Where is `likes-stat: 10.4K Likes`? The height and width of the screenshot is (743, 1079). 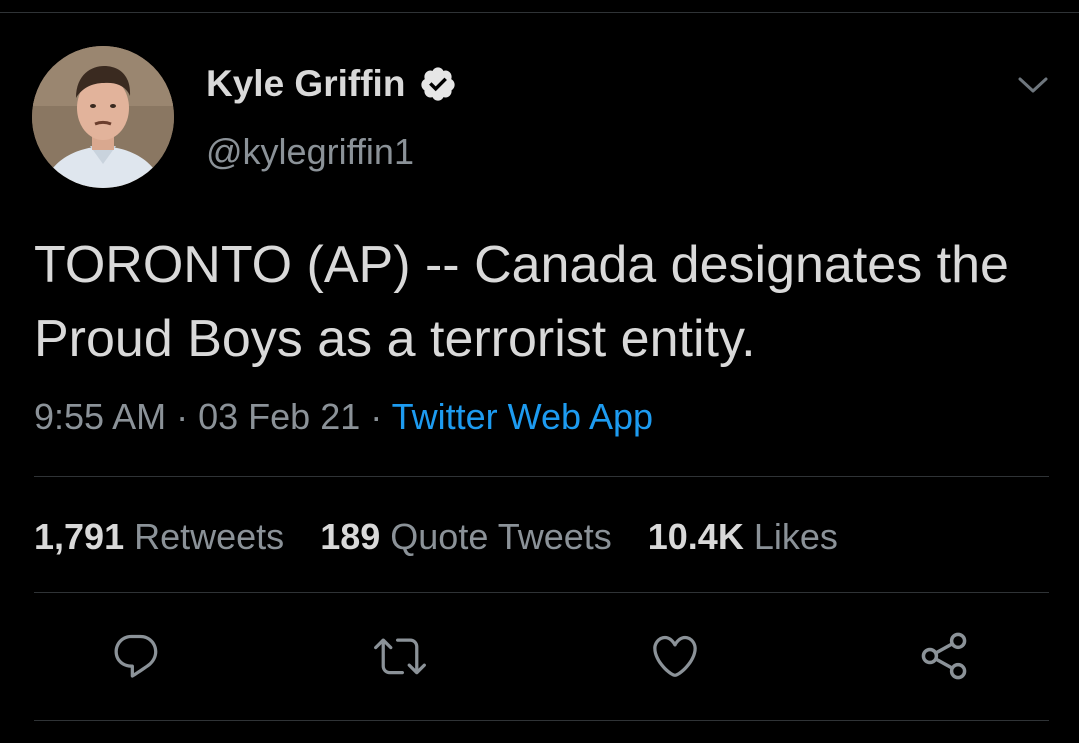 likes-stat: 10.4K Likes is located at coordinates (743, 537).